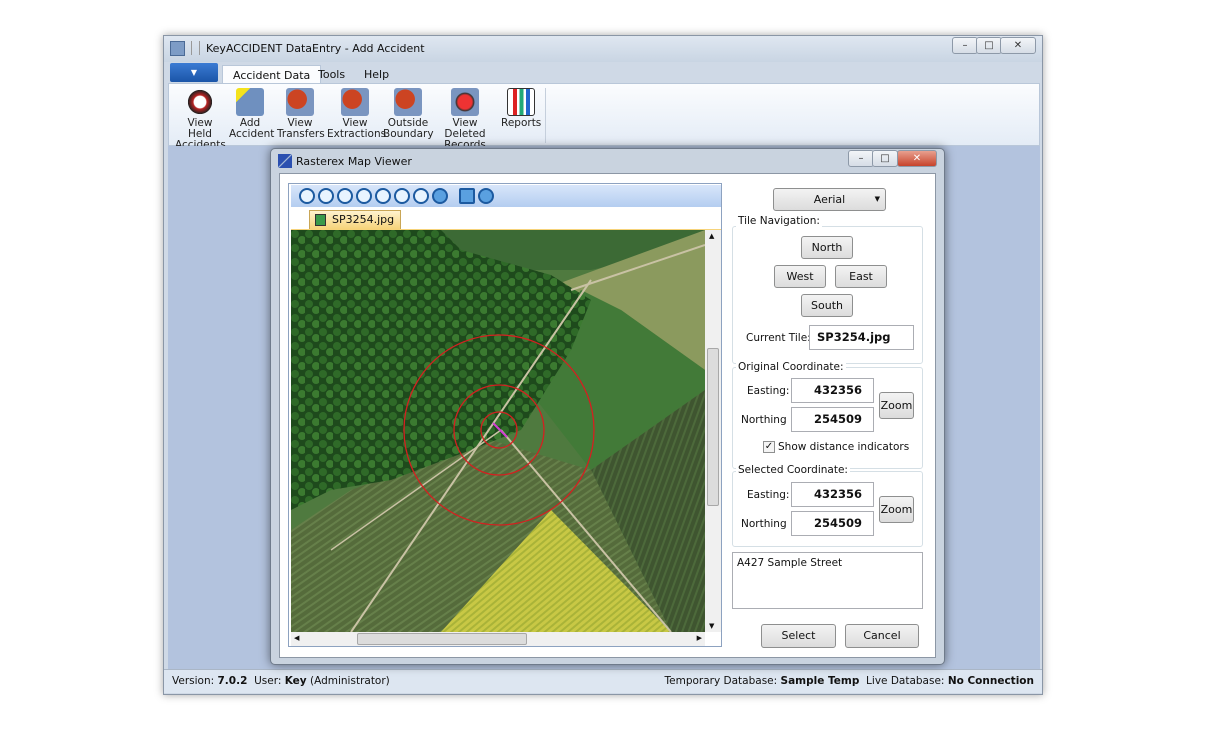  Describe the element at coordinates (402, 196) in the screenshot. I see `zoom-extents-icon` at that location.